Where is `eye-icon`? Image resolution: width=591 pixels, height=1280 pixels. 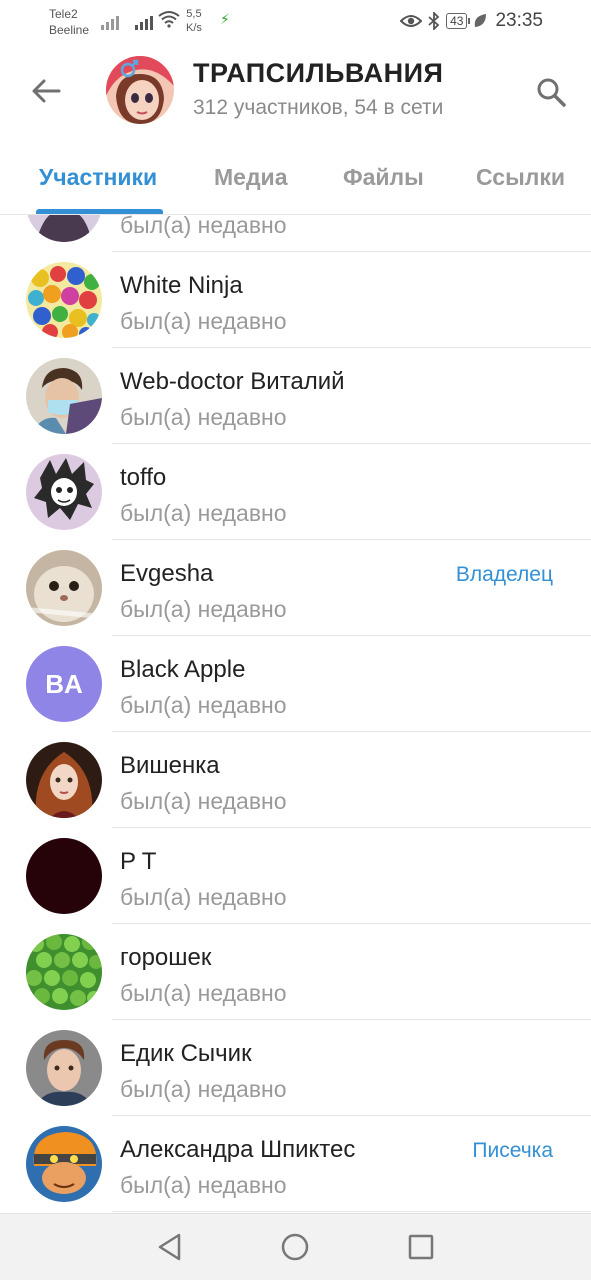
eye-icon is located at coordinates (411, 21).